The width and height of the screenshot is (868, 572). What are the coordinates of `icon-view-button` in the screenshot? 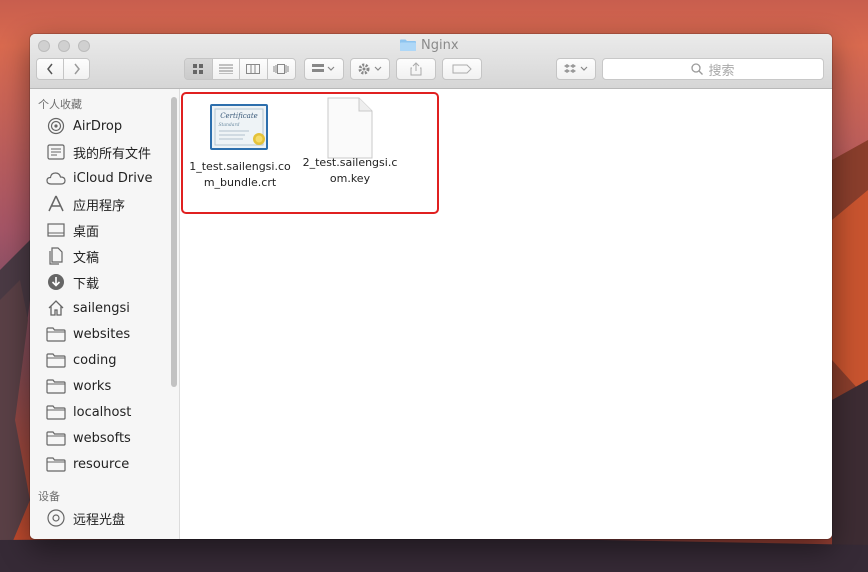 It's located at (199, 69).